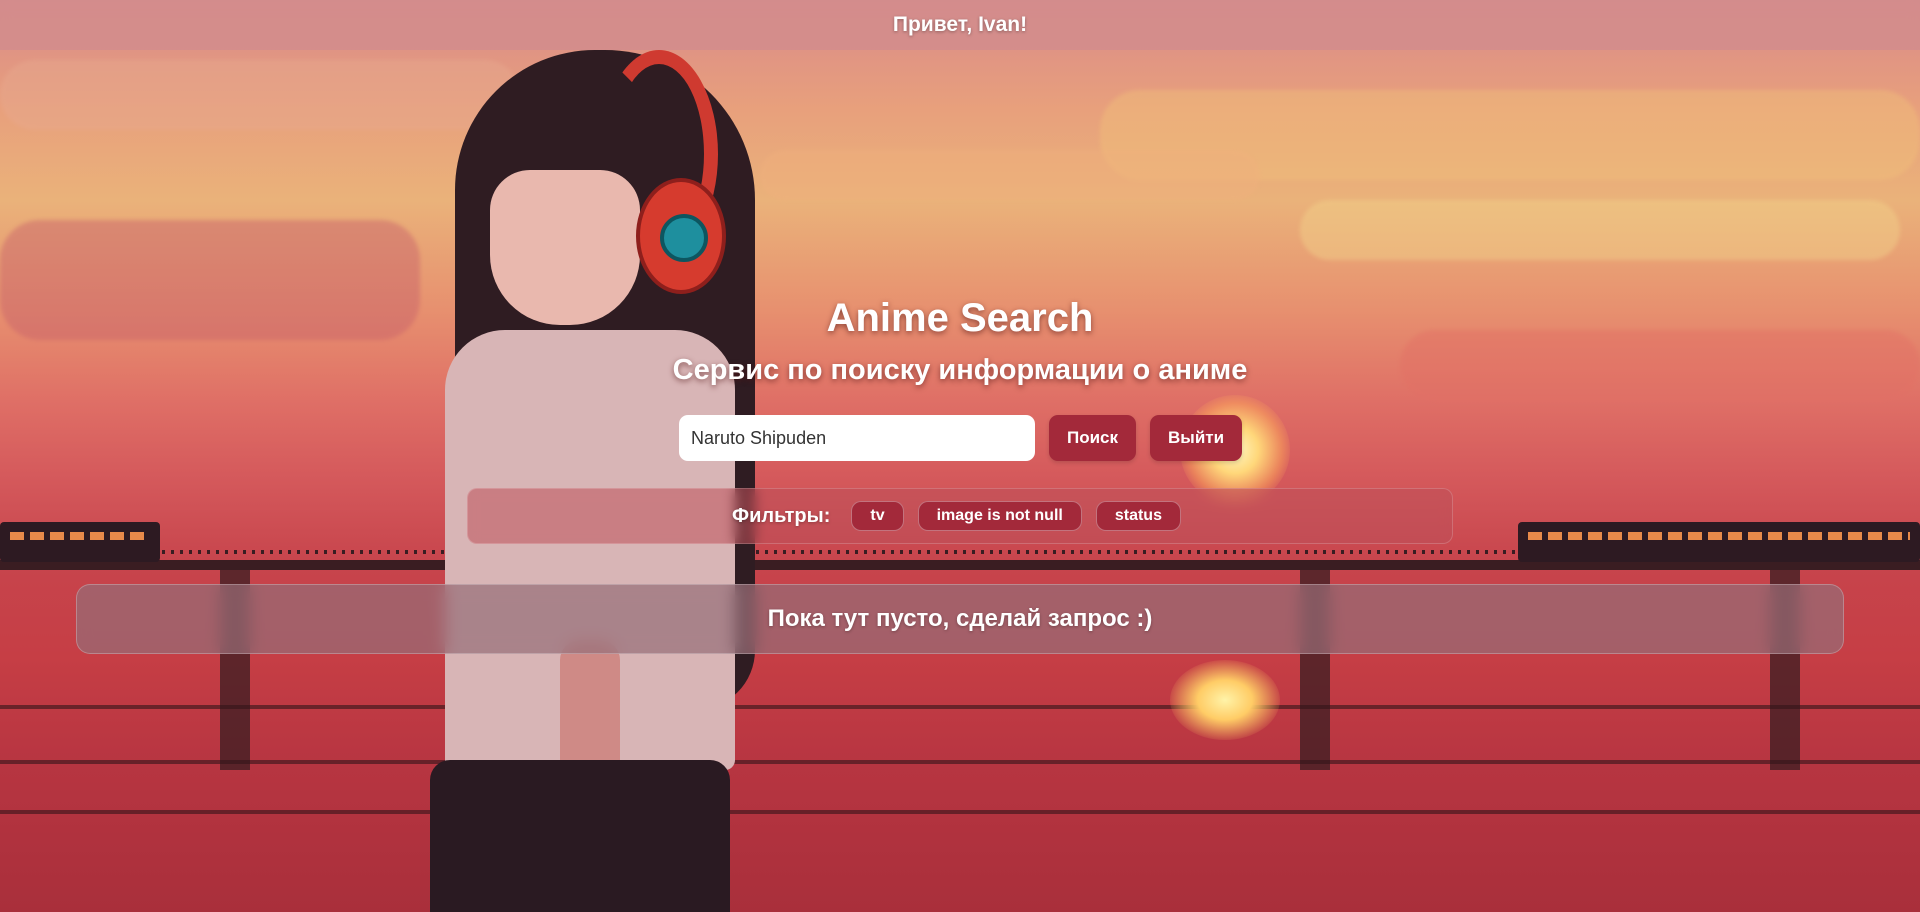  I want to click on search-input, so click(857, 438).